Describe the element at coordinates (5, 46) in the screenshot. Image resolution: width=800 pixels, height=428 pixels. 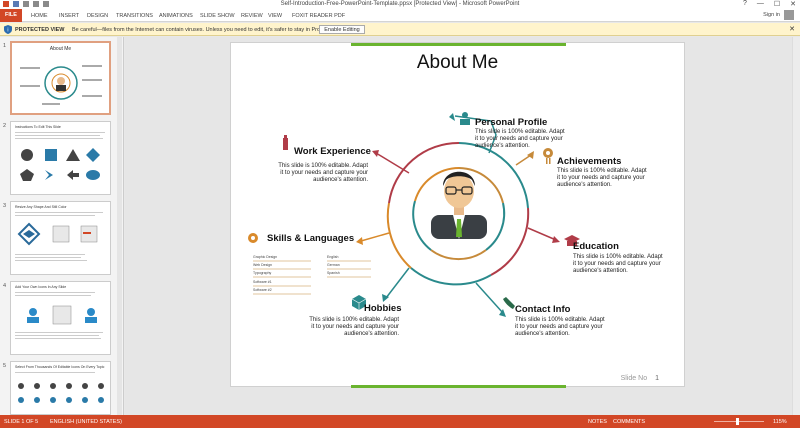
I see `thumb-number: 1` at that location.